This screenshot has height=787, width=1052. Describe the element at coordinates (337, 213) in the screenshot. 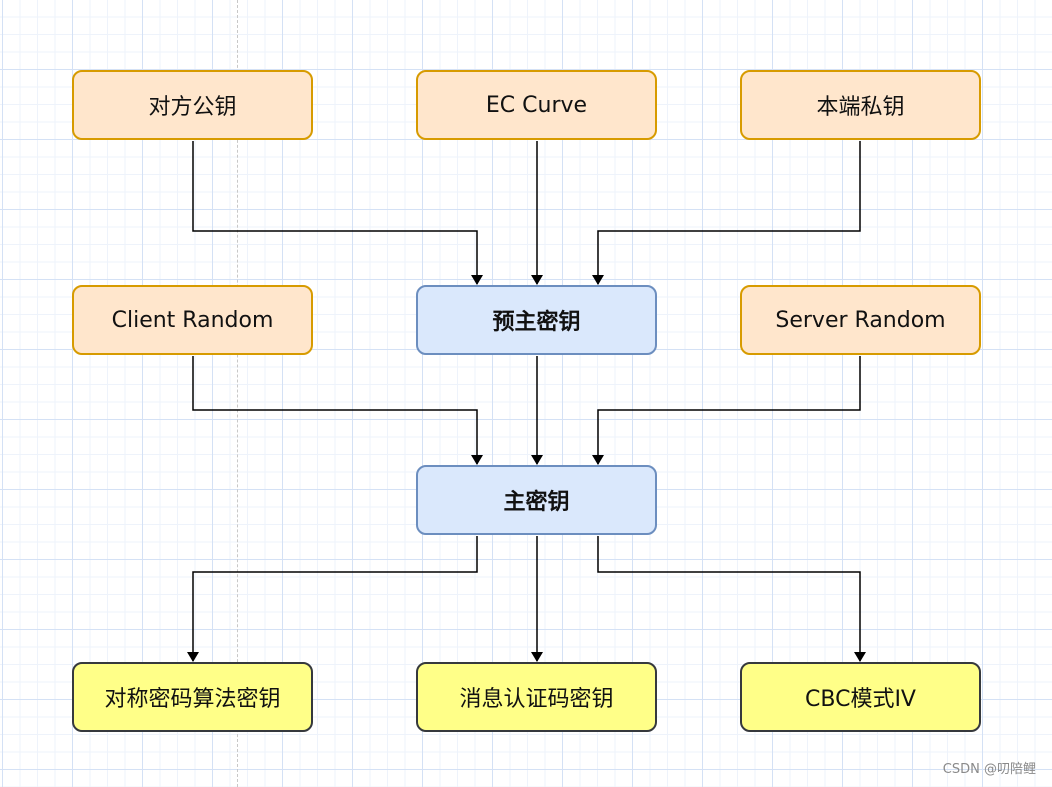

I see `edge-peer-to-premaster` at that location.